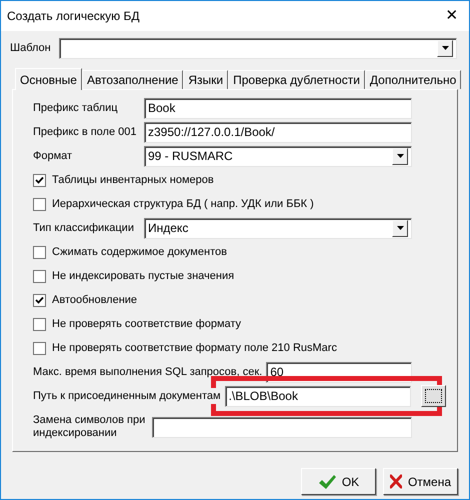  I want to click on field-label: Замена символов при индексировании, so click(89, 427).